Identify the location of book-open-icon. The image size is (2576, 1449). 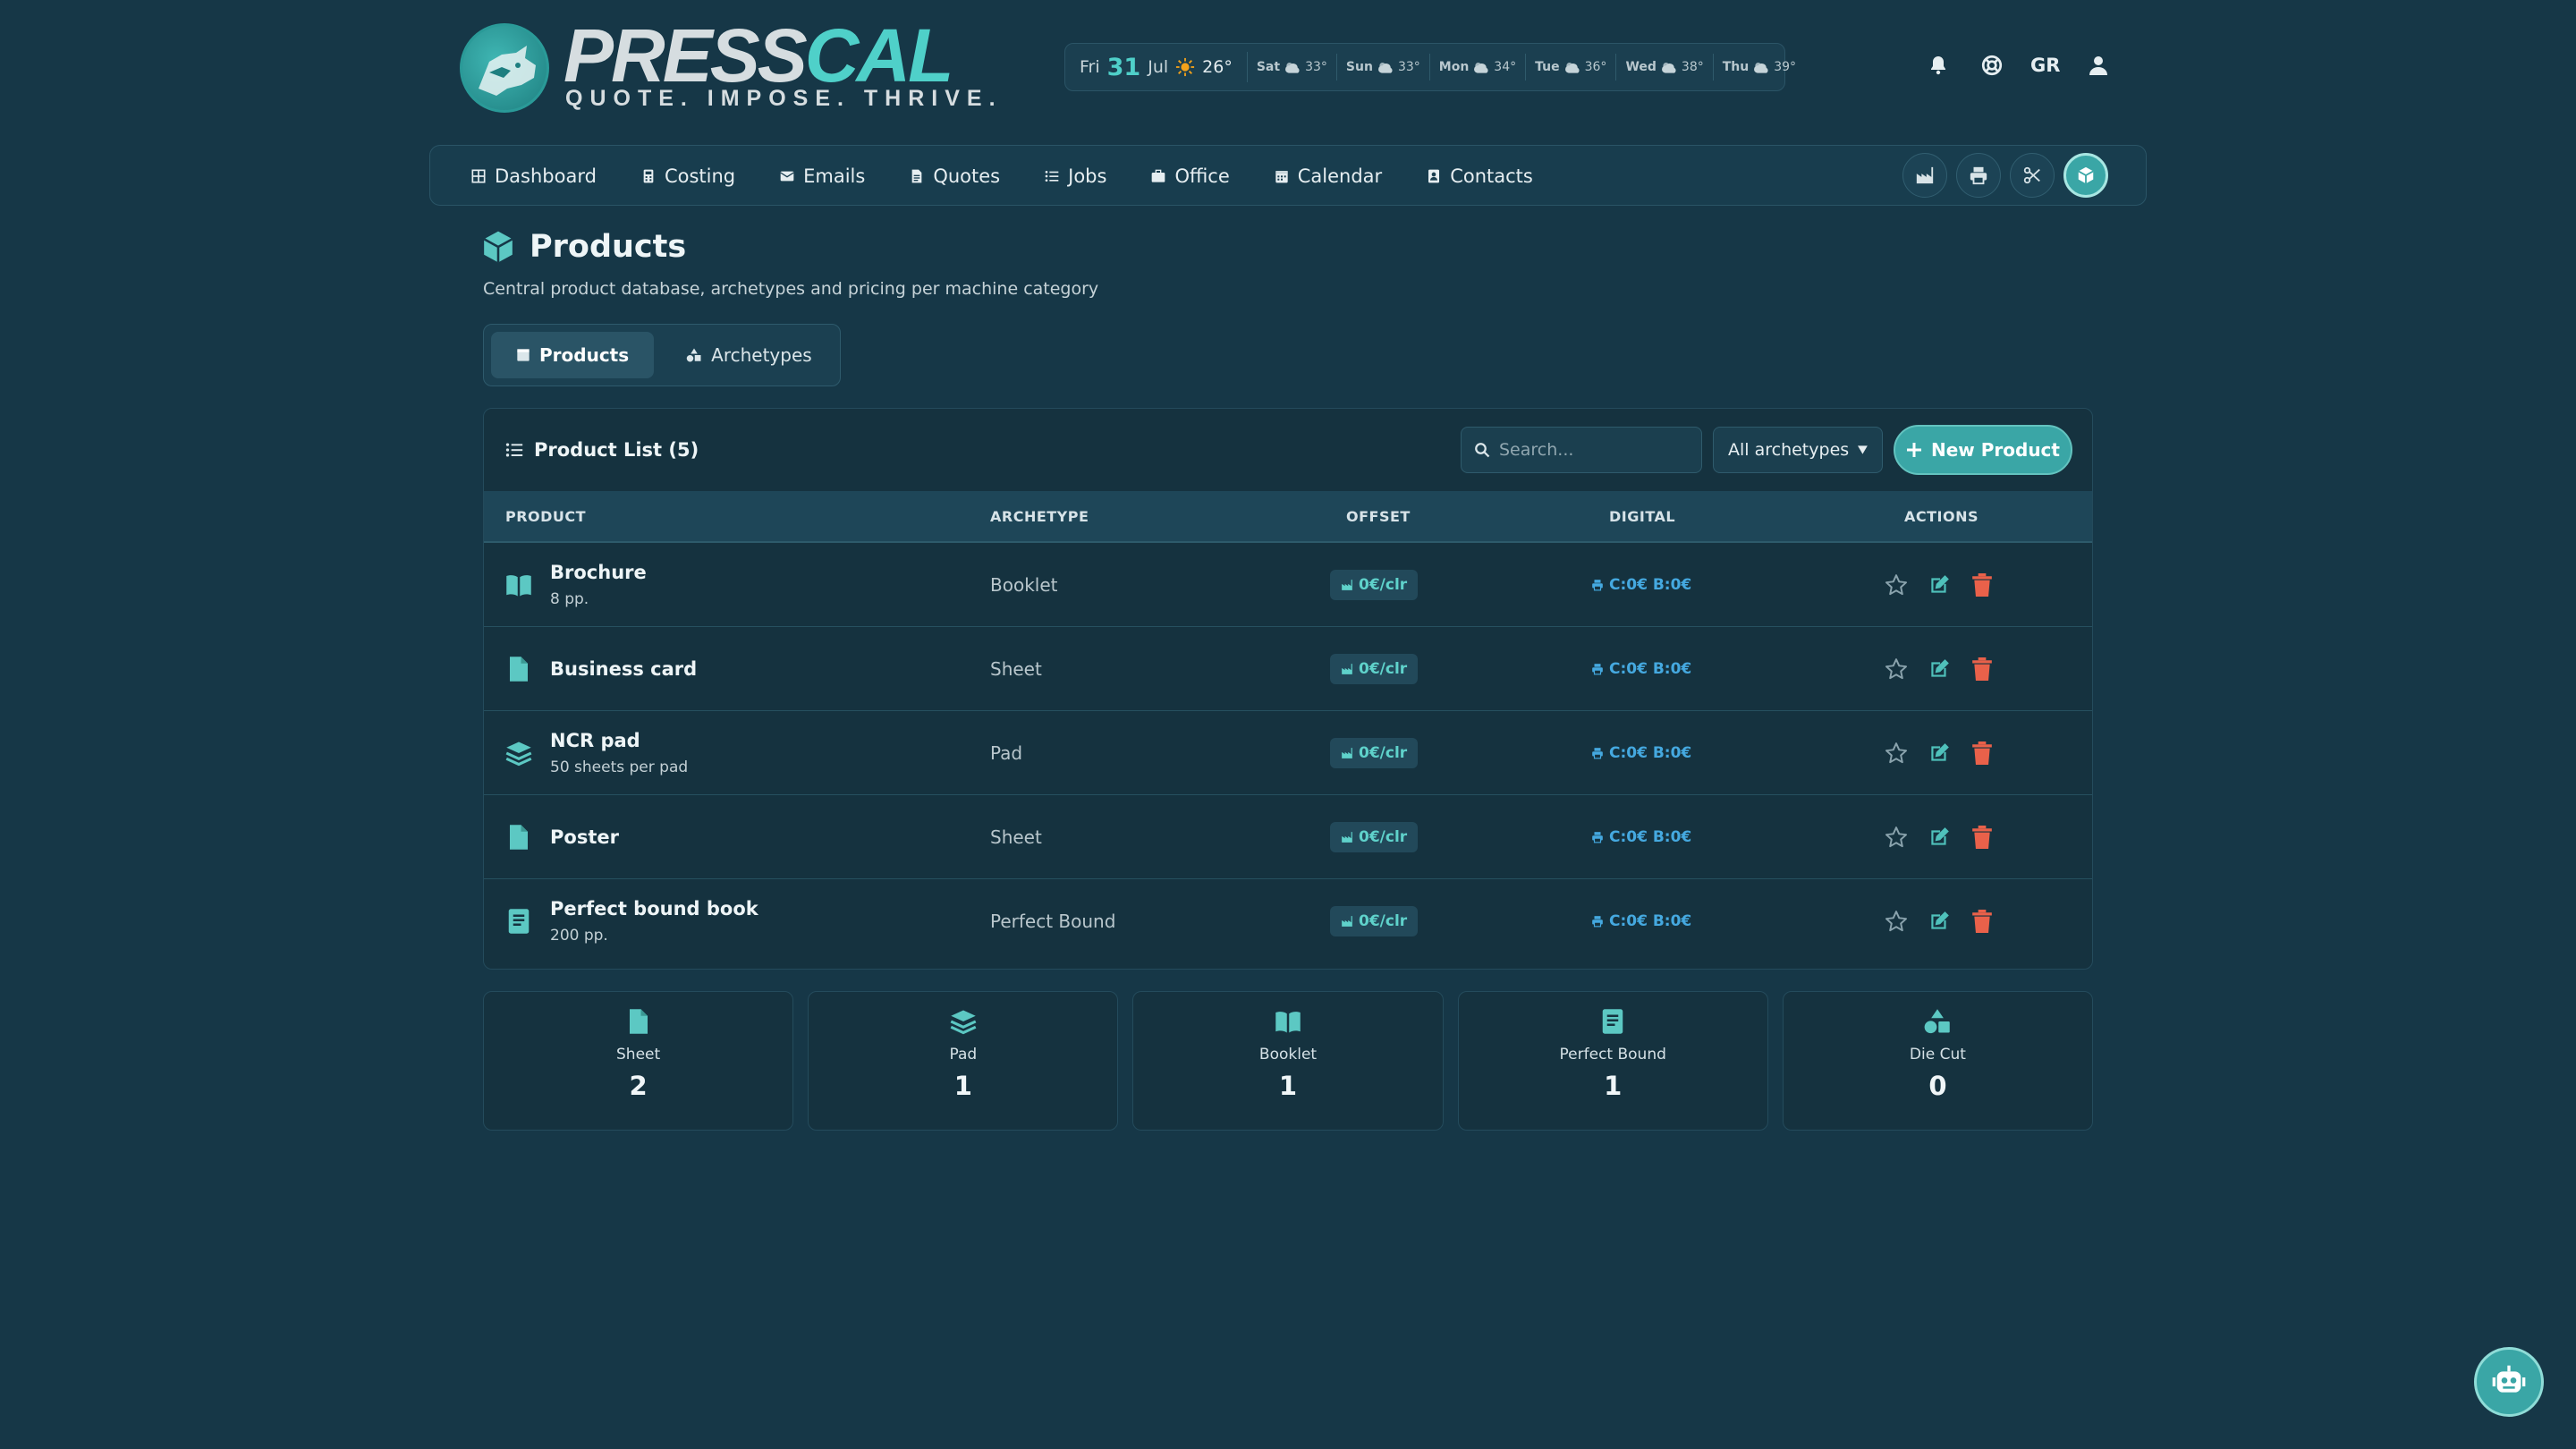
(518, 585).